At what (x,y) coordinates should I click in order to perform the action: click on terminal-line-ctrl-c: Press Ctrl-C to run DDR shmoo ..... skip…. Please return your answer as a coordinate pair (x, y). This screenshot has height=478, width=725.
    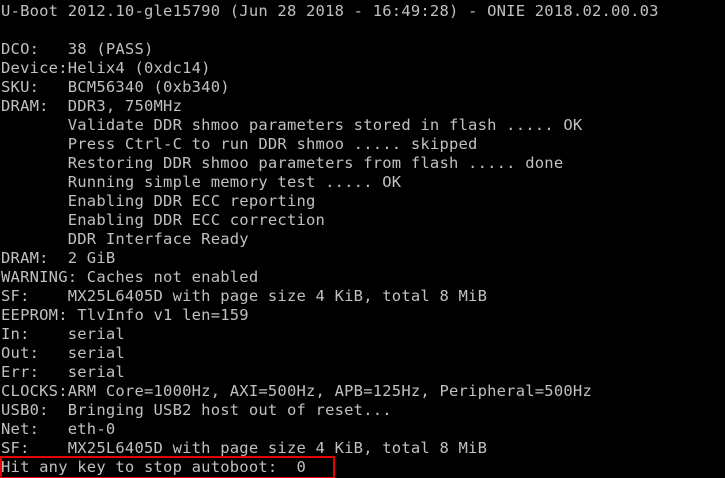
    Looking at the image, I should click on (239, 144).